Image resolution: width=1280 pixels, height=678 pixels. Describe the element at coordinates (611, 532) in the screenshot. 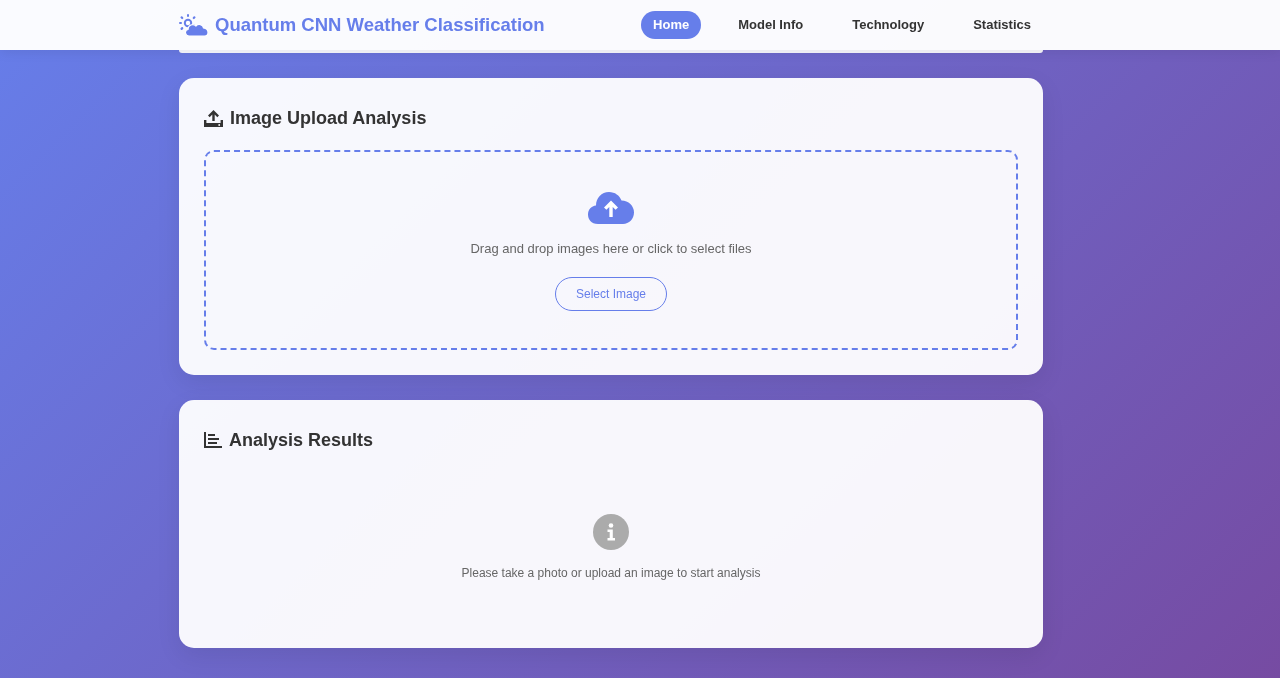

I see `info-icon` at that location.